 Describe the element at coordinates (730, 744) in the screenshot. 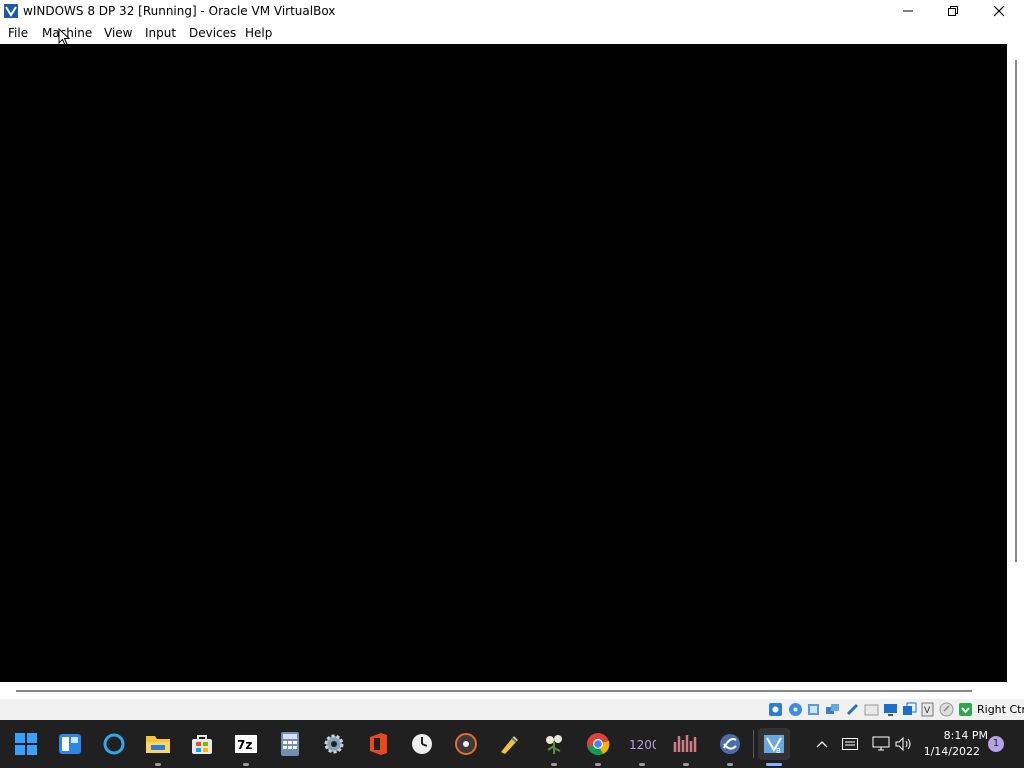

I see `app-icon` at that location.